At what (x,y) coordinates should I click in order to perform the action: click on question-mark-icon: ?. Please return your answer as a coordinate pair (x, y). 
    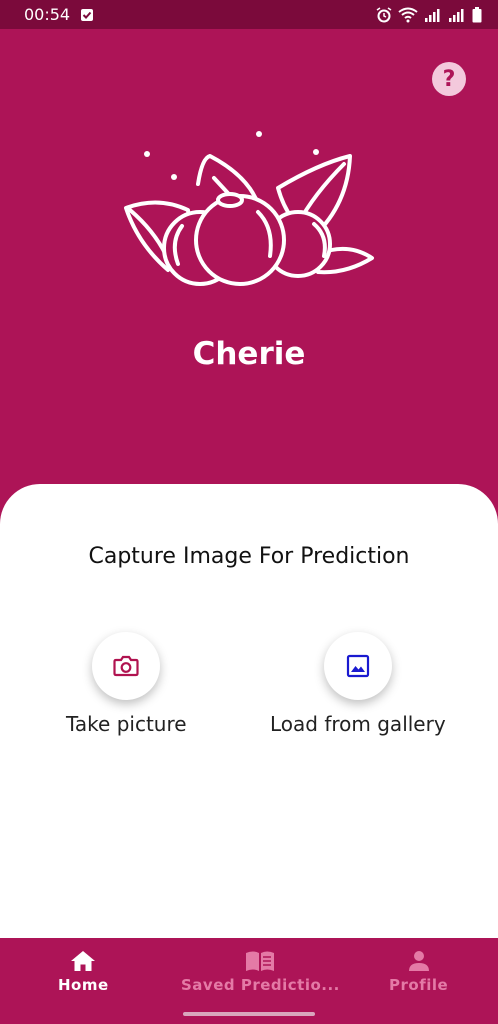
    Looking at the image, I should click on (449, 79).